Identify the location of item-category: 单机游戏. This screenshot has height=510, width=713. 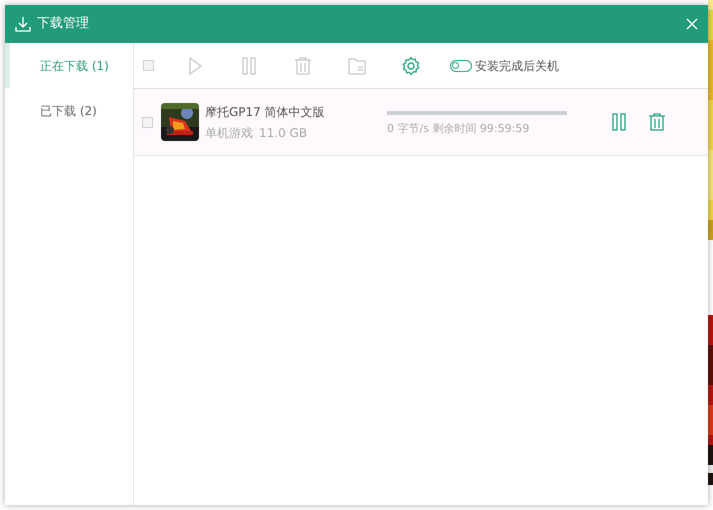
(229, 133).